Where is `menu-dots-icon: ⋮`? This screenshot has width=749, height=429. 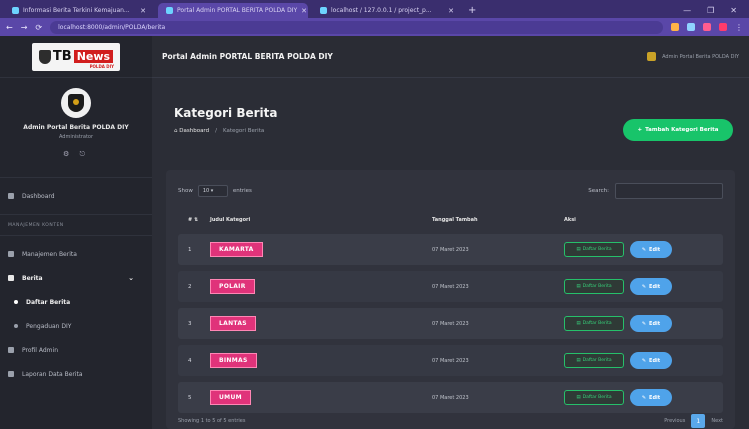 menu-dots-icon: ⋮ is located at coordinates (739, 27).